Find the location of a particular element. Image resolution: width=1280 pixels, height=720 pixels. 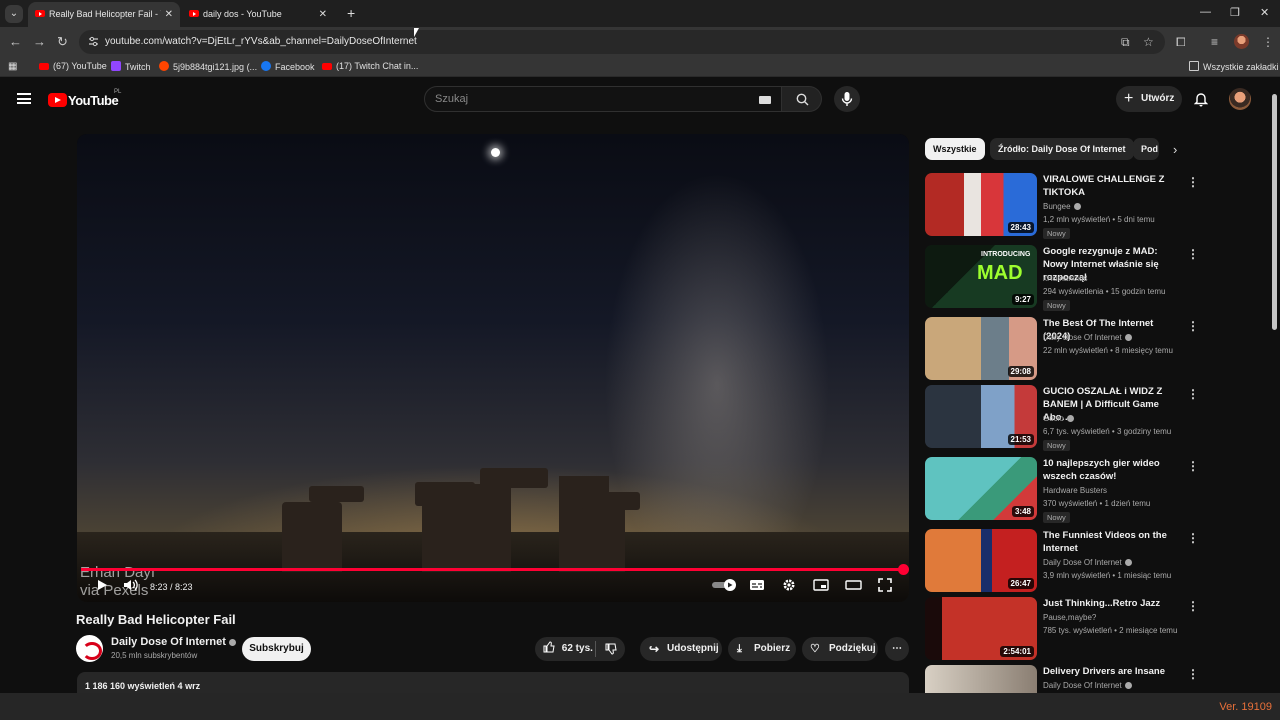

play-icon is located at coordinates (102, 585).